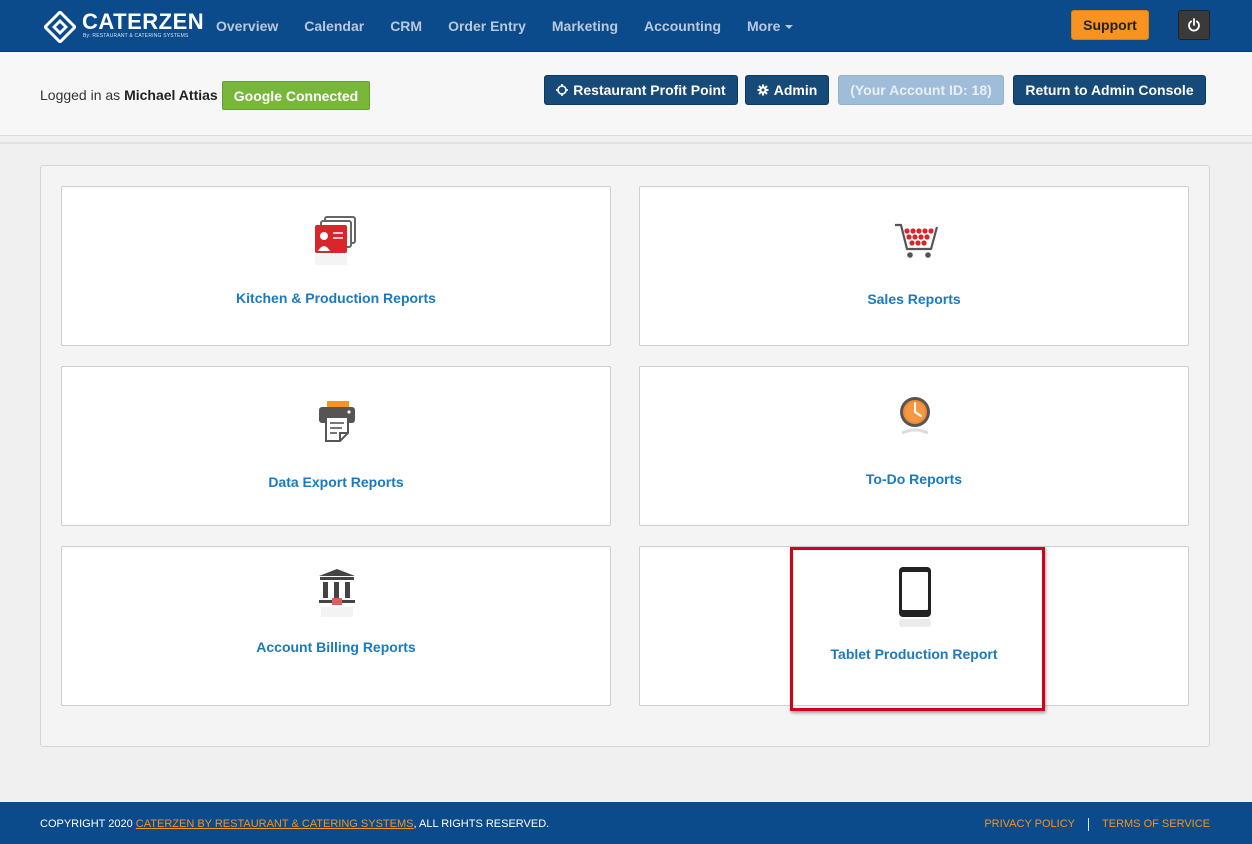 This screenshot has width=1252, height=844. I want to click on terms-of-service-link: TERMS OF SERVICE, so click(1156, 824).